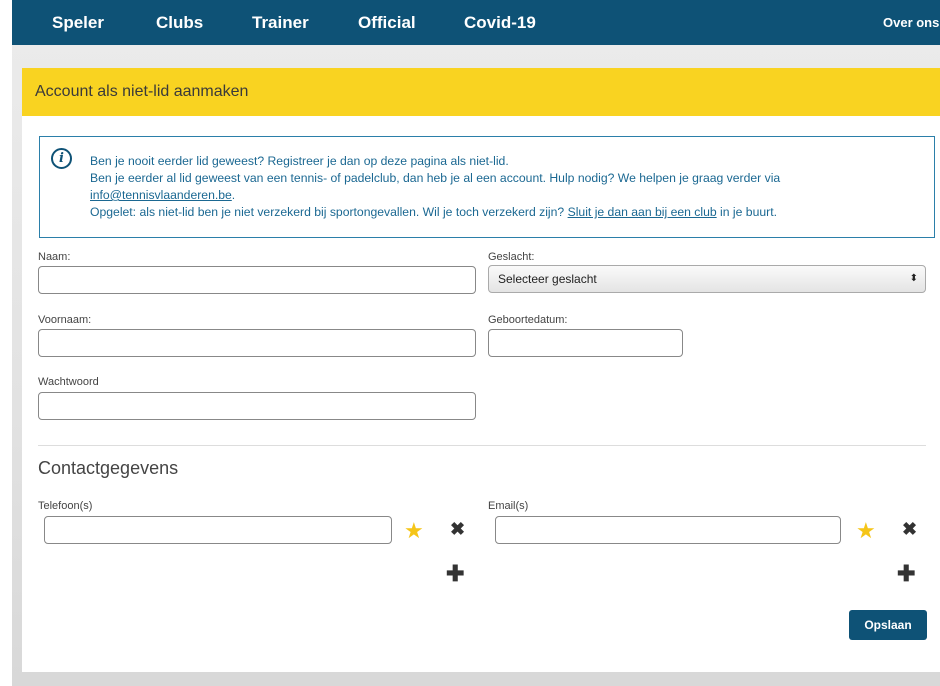 The height and width of the screenshot is (686, 940). What do you see at coordinates (387, 22) in the screenshot?
I see `nav-item-official: Official` at bounding box center [387, 22].